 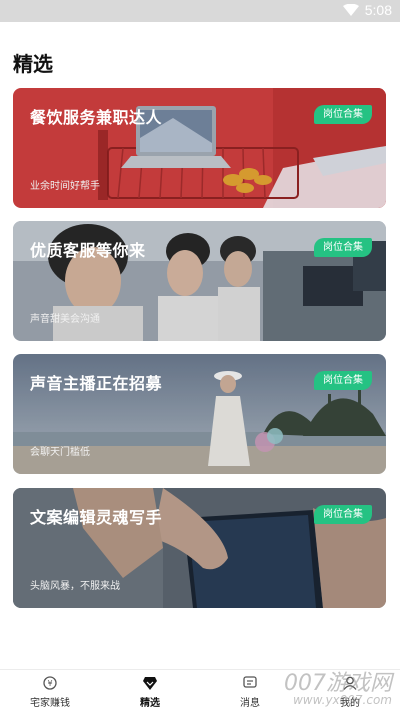 What do you see at coordinates (50, 703) in the screenshot?
I see `tab-label: 宅家赚钱` at bounding box center [50, 703].